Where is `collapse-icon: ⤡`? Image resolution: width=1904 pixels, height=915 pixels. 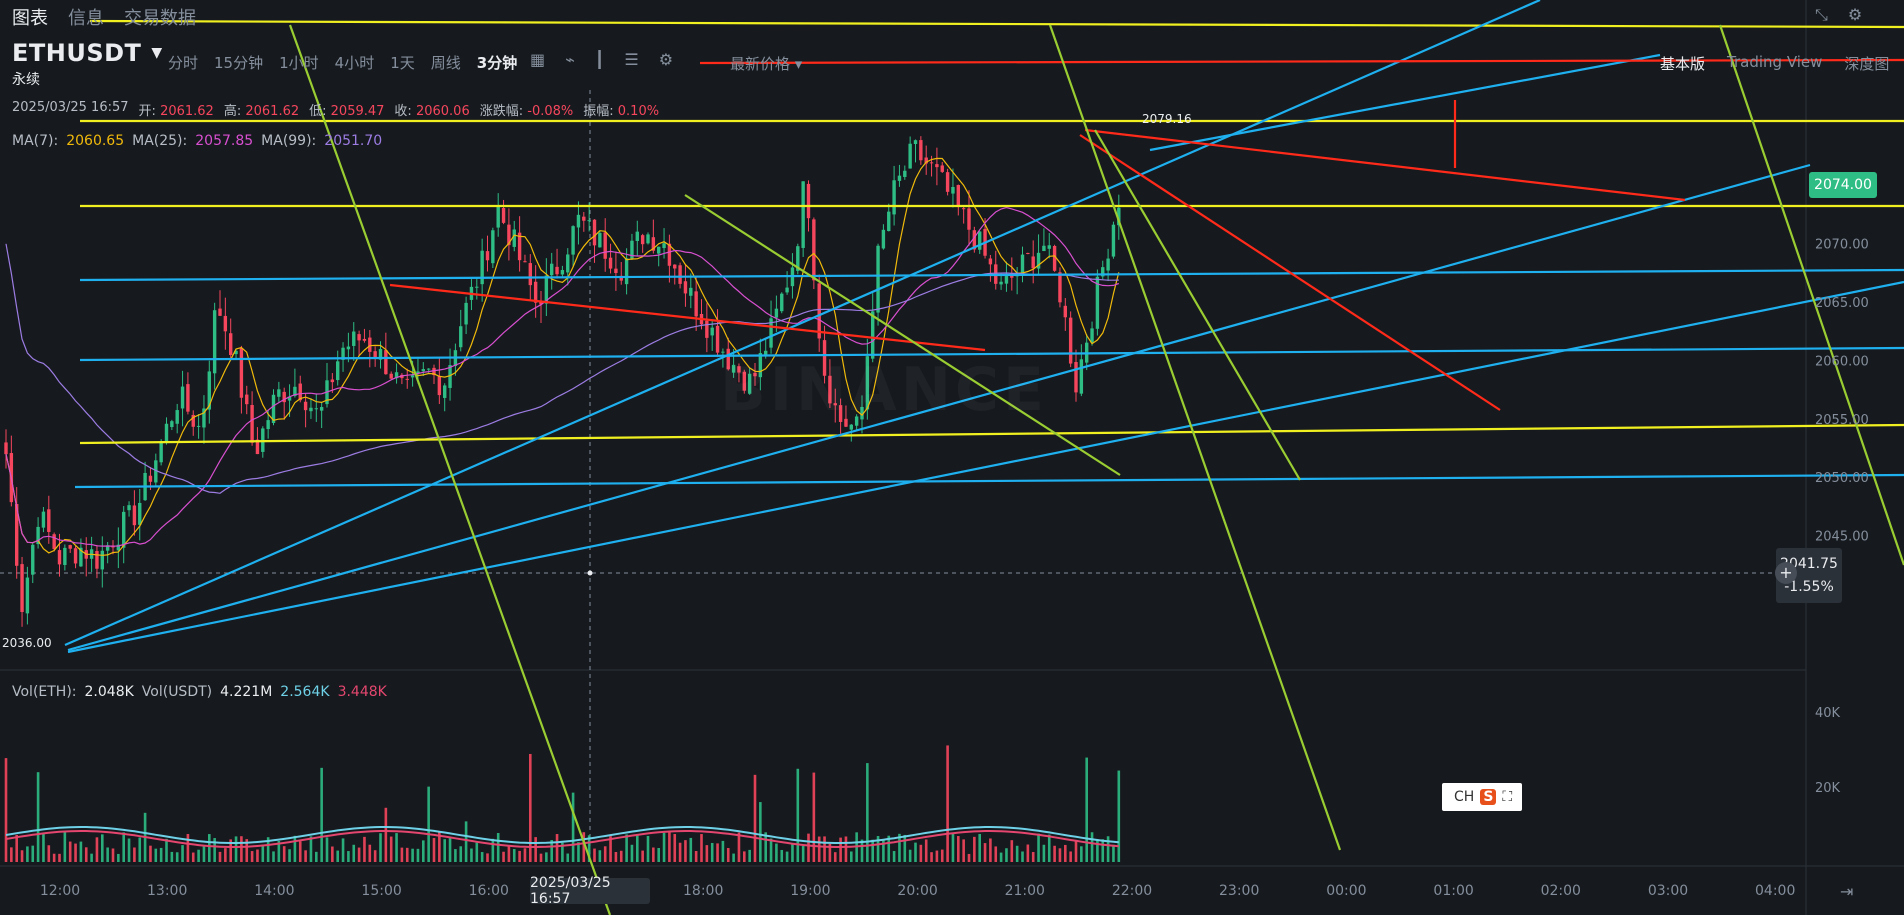
collapse-icon: ⤡ is located at coordinates (1821, 15).